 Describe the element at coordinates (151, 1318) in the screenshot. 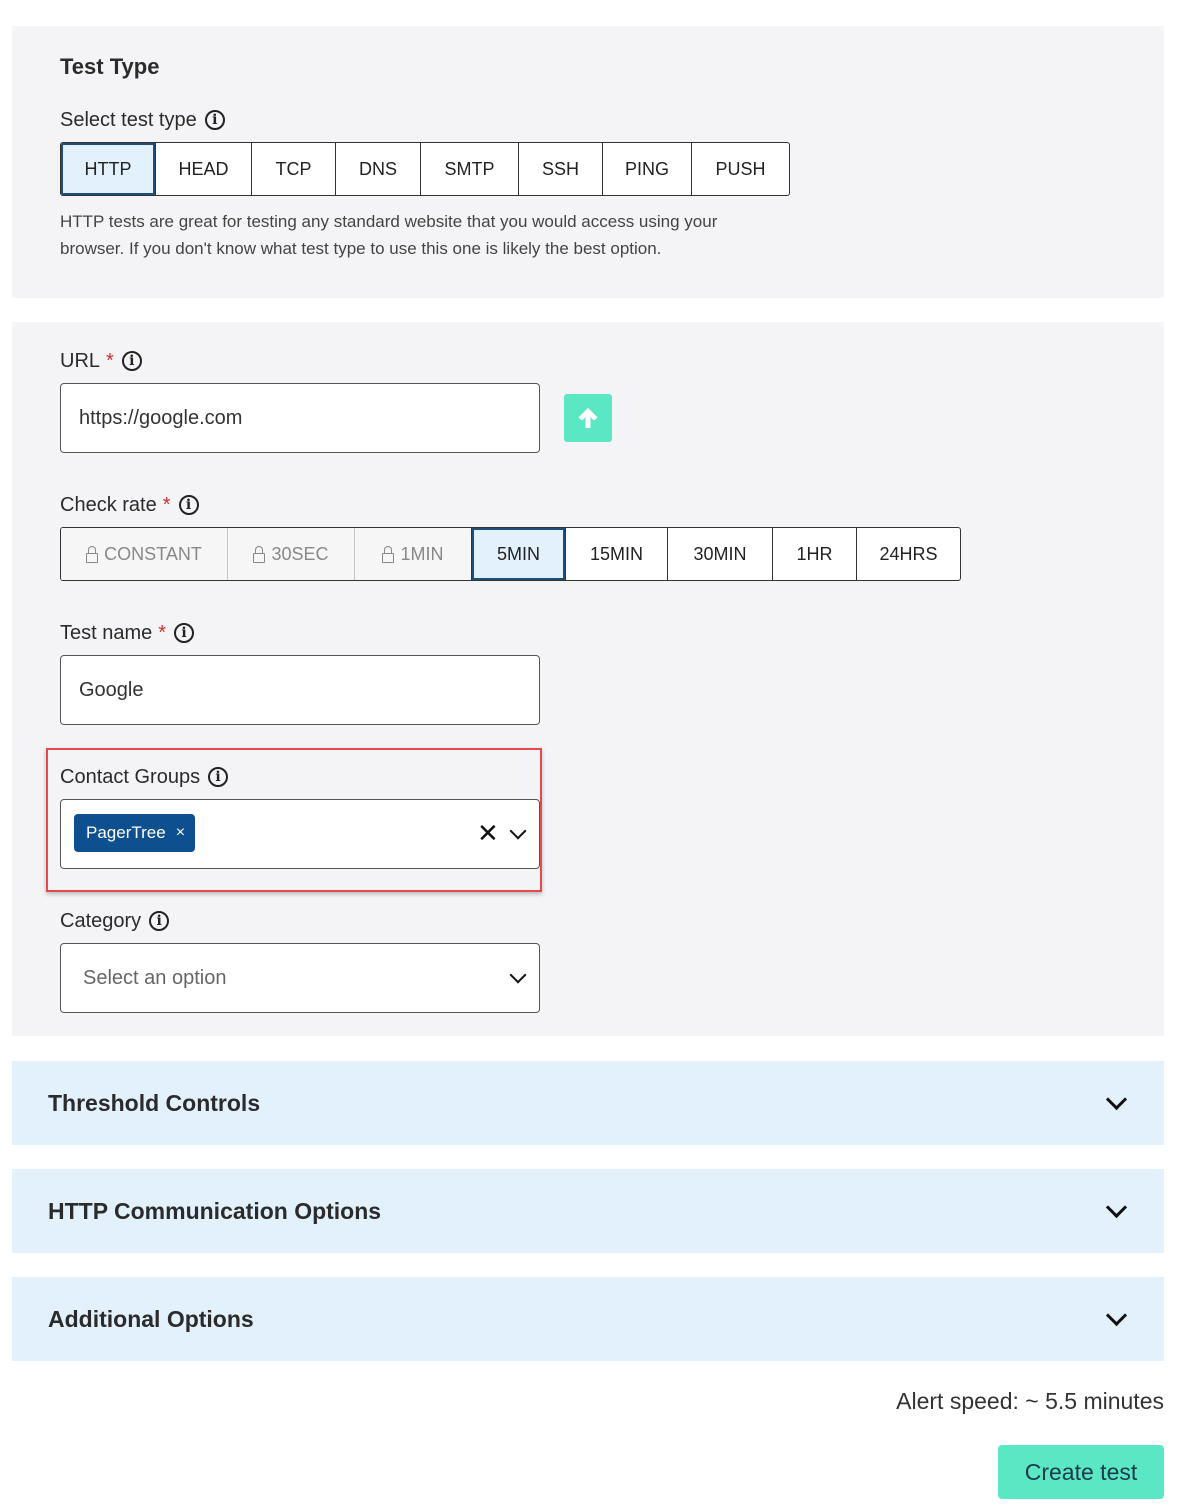

I see `accordion-title: Additional Options` at that location.